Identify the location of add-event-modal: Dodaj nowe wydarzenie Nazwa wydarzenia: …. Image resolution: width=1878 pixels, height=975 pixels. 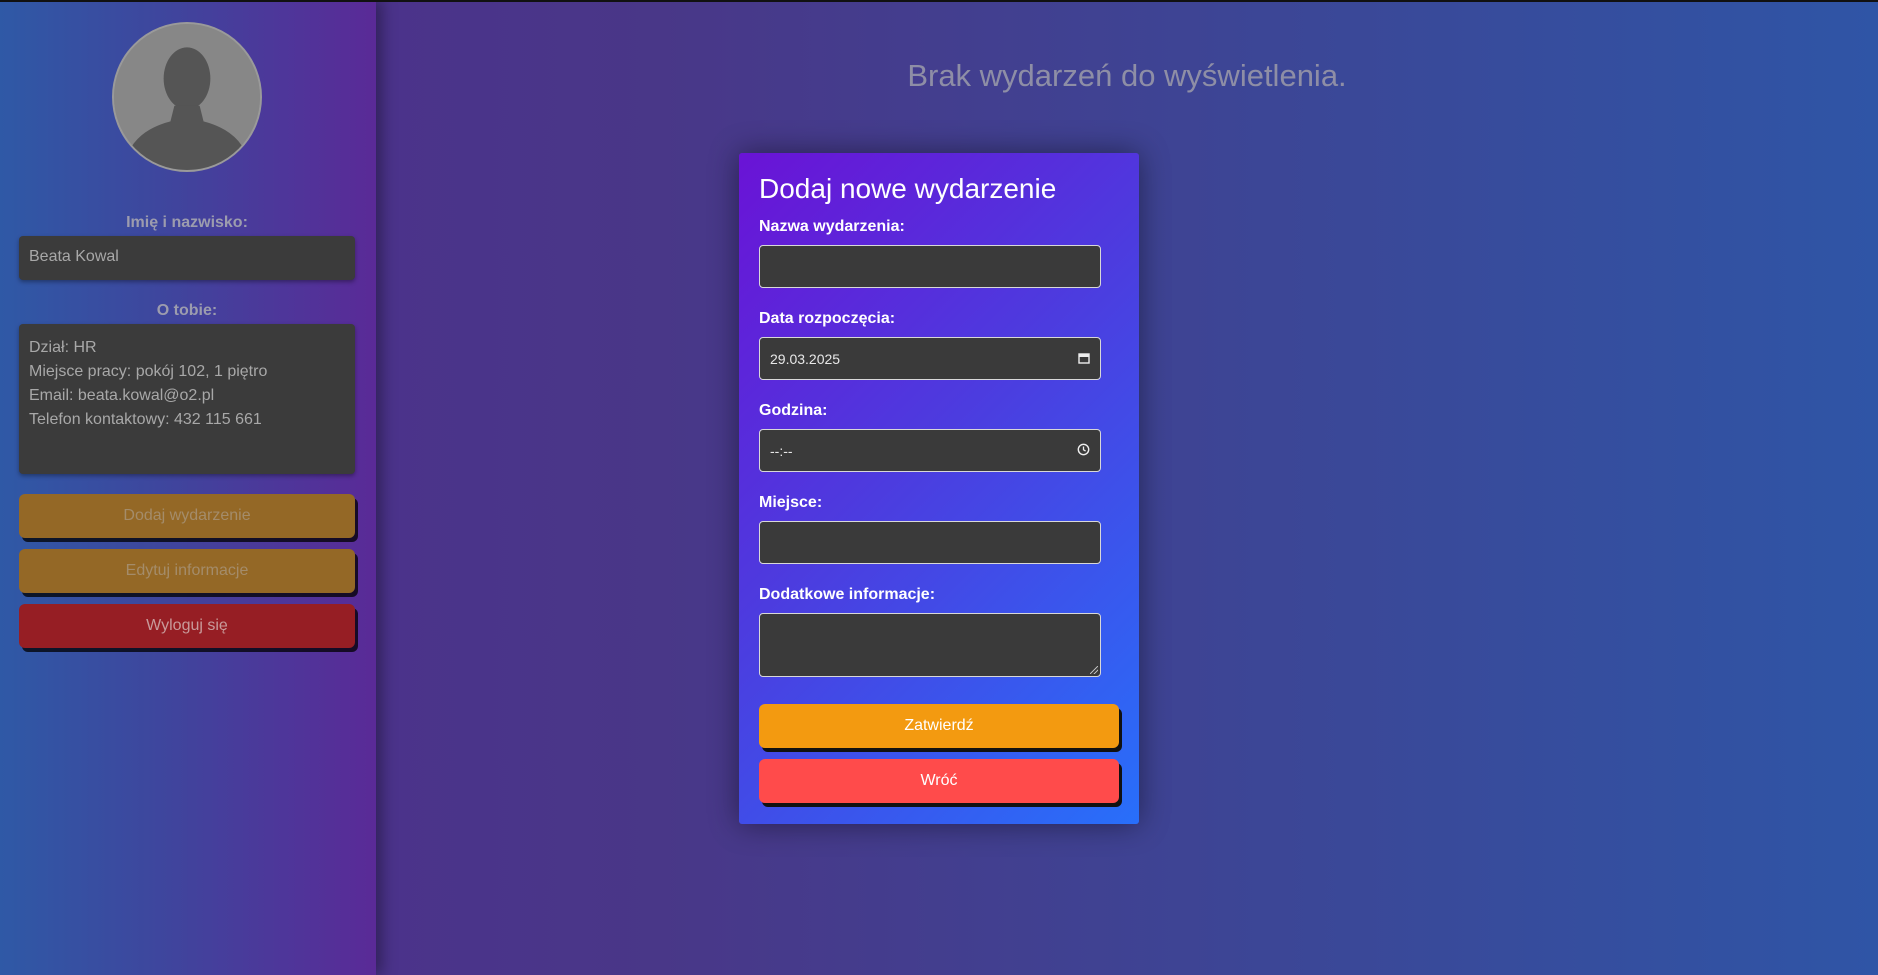
(939, 488).